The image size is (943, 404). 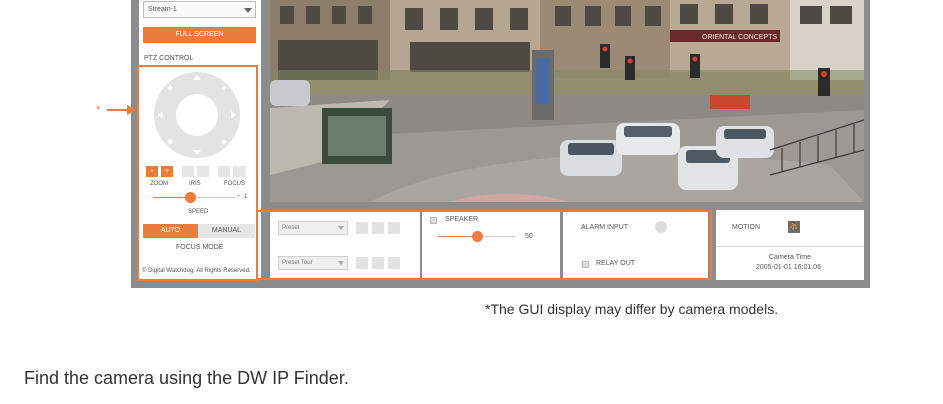 I want to click on speaker-label: SPEAKER, so click(x=462, y=219).